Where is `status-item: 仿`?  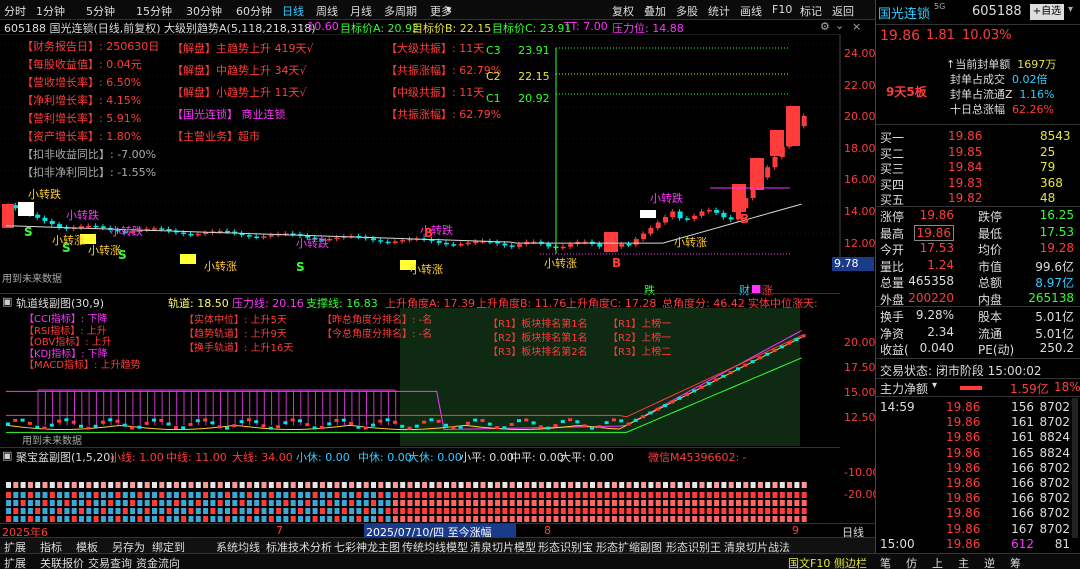
status-item: 仿 is located at coordinates (911, 562).